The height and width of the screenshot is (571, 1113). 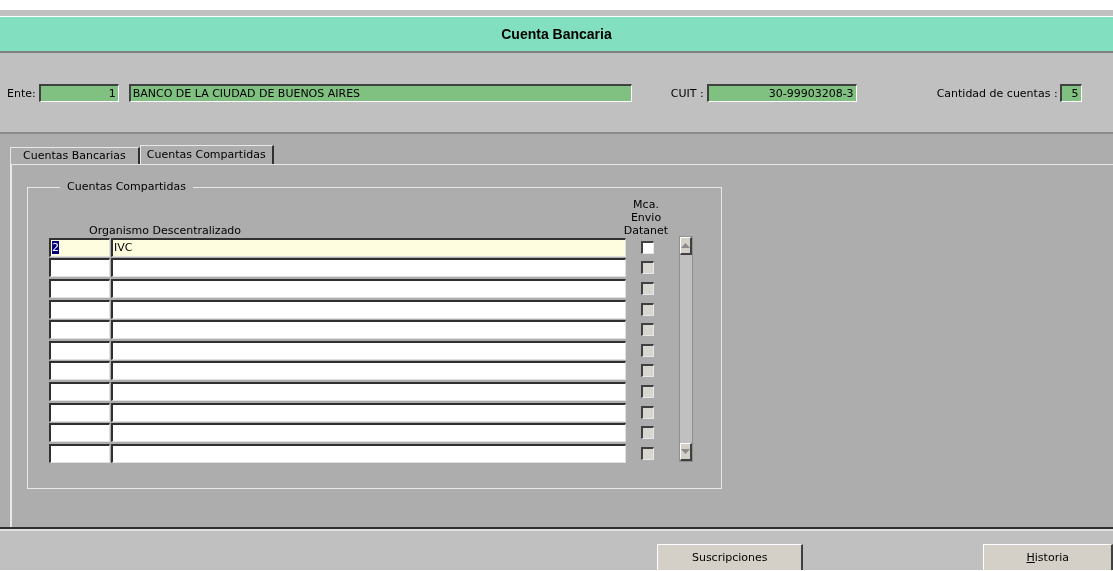 What do you see at coordinates (556, 34) in the screenshot?
I see `window-title: Cuenta Bancaria` at bounding box center [556, 34].